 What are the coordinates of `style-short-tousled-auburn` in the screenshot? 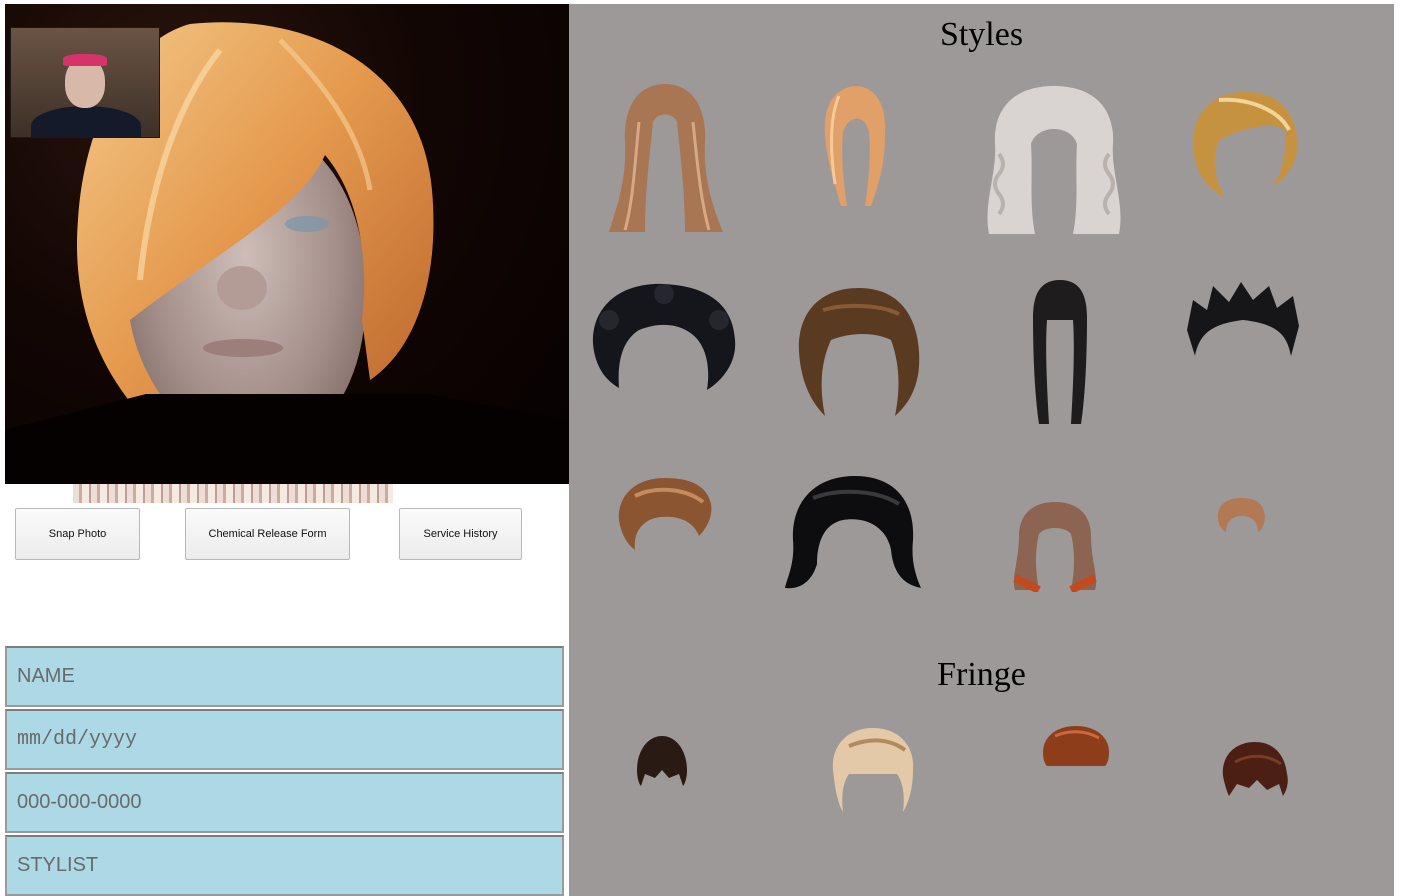 It's located at (665, 514).